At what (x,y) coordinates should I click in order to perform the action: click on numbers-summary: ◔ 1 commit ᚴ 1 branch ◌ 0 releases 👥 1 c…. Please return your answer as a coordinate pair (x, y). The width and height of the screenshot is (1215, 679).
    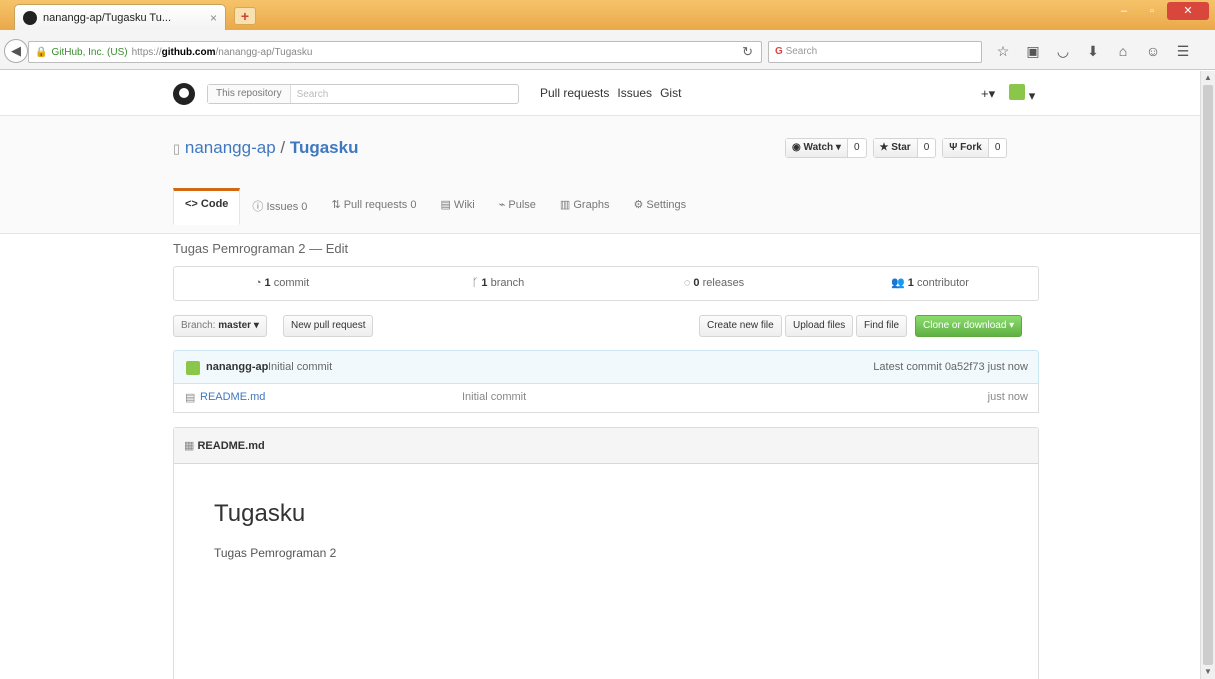
    Looking at the image, I should click on (606, 283).